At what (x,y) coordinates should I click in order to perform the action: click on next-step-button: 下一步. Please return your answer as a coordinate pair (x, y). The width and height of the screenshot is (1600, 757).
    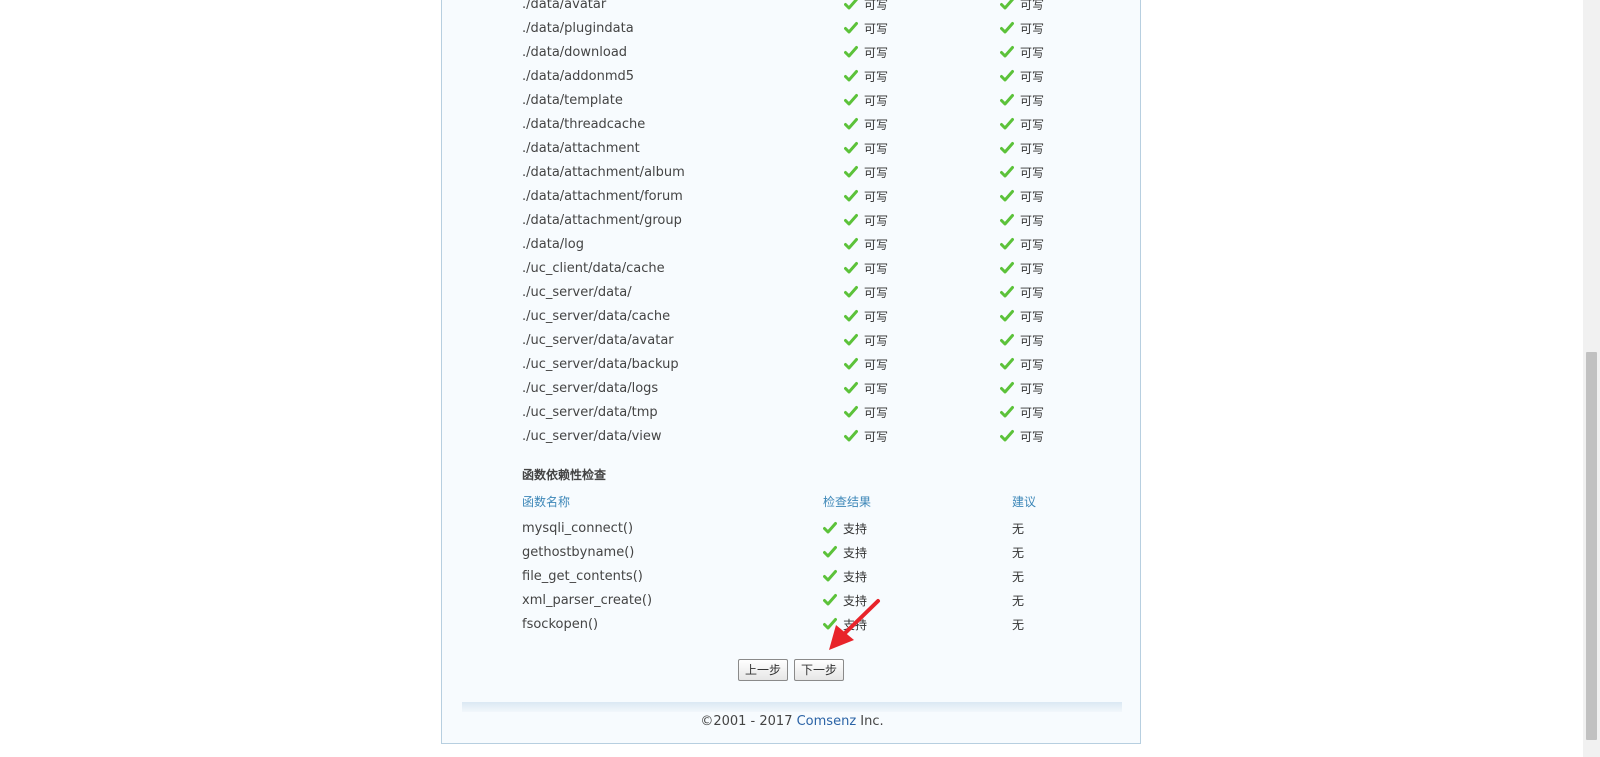
    Looking at the image, I should click on (819, 670).